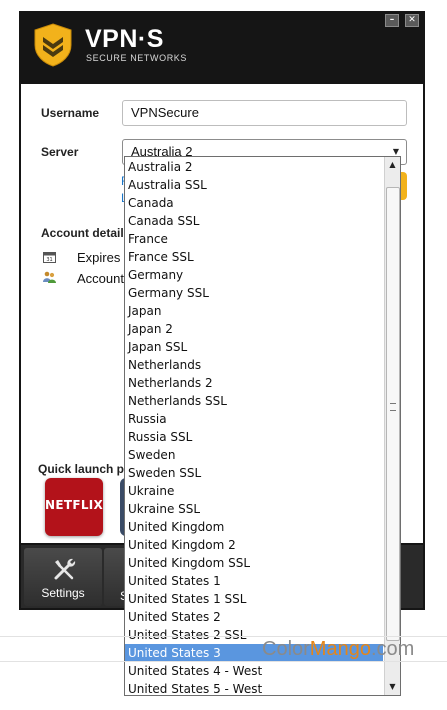 The width and height of the screenshot is (447, 710). Describe the element at coordinates (255, 401) in the screenshot. I see `server-option: Netherlands SSL` at that location.